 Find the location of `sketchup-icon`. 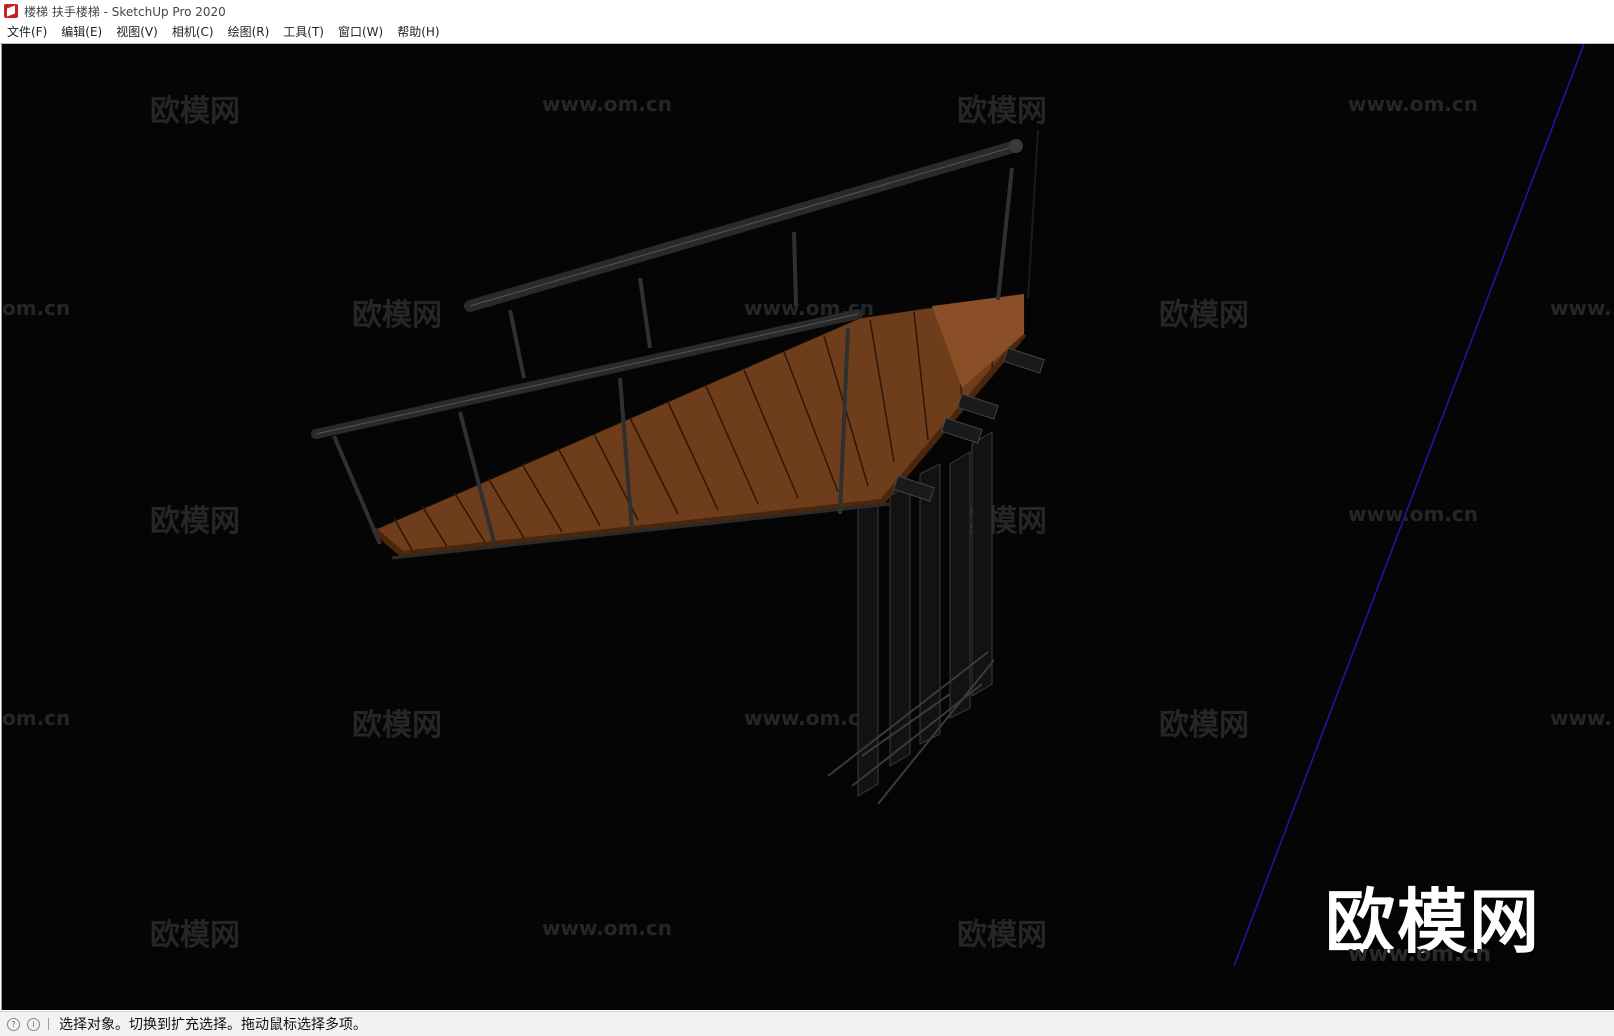

sketchup-icon is located at coordinates (11, 11).